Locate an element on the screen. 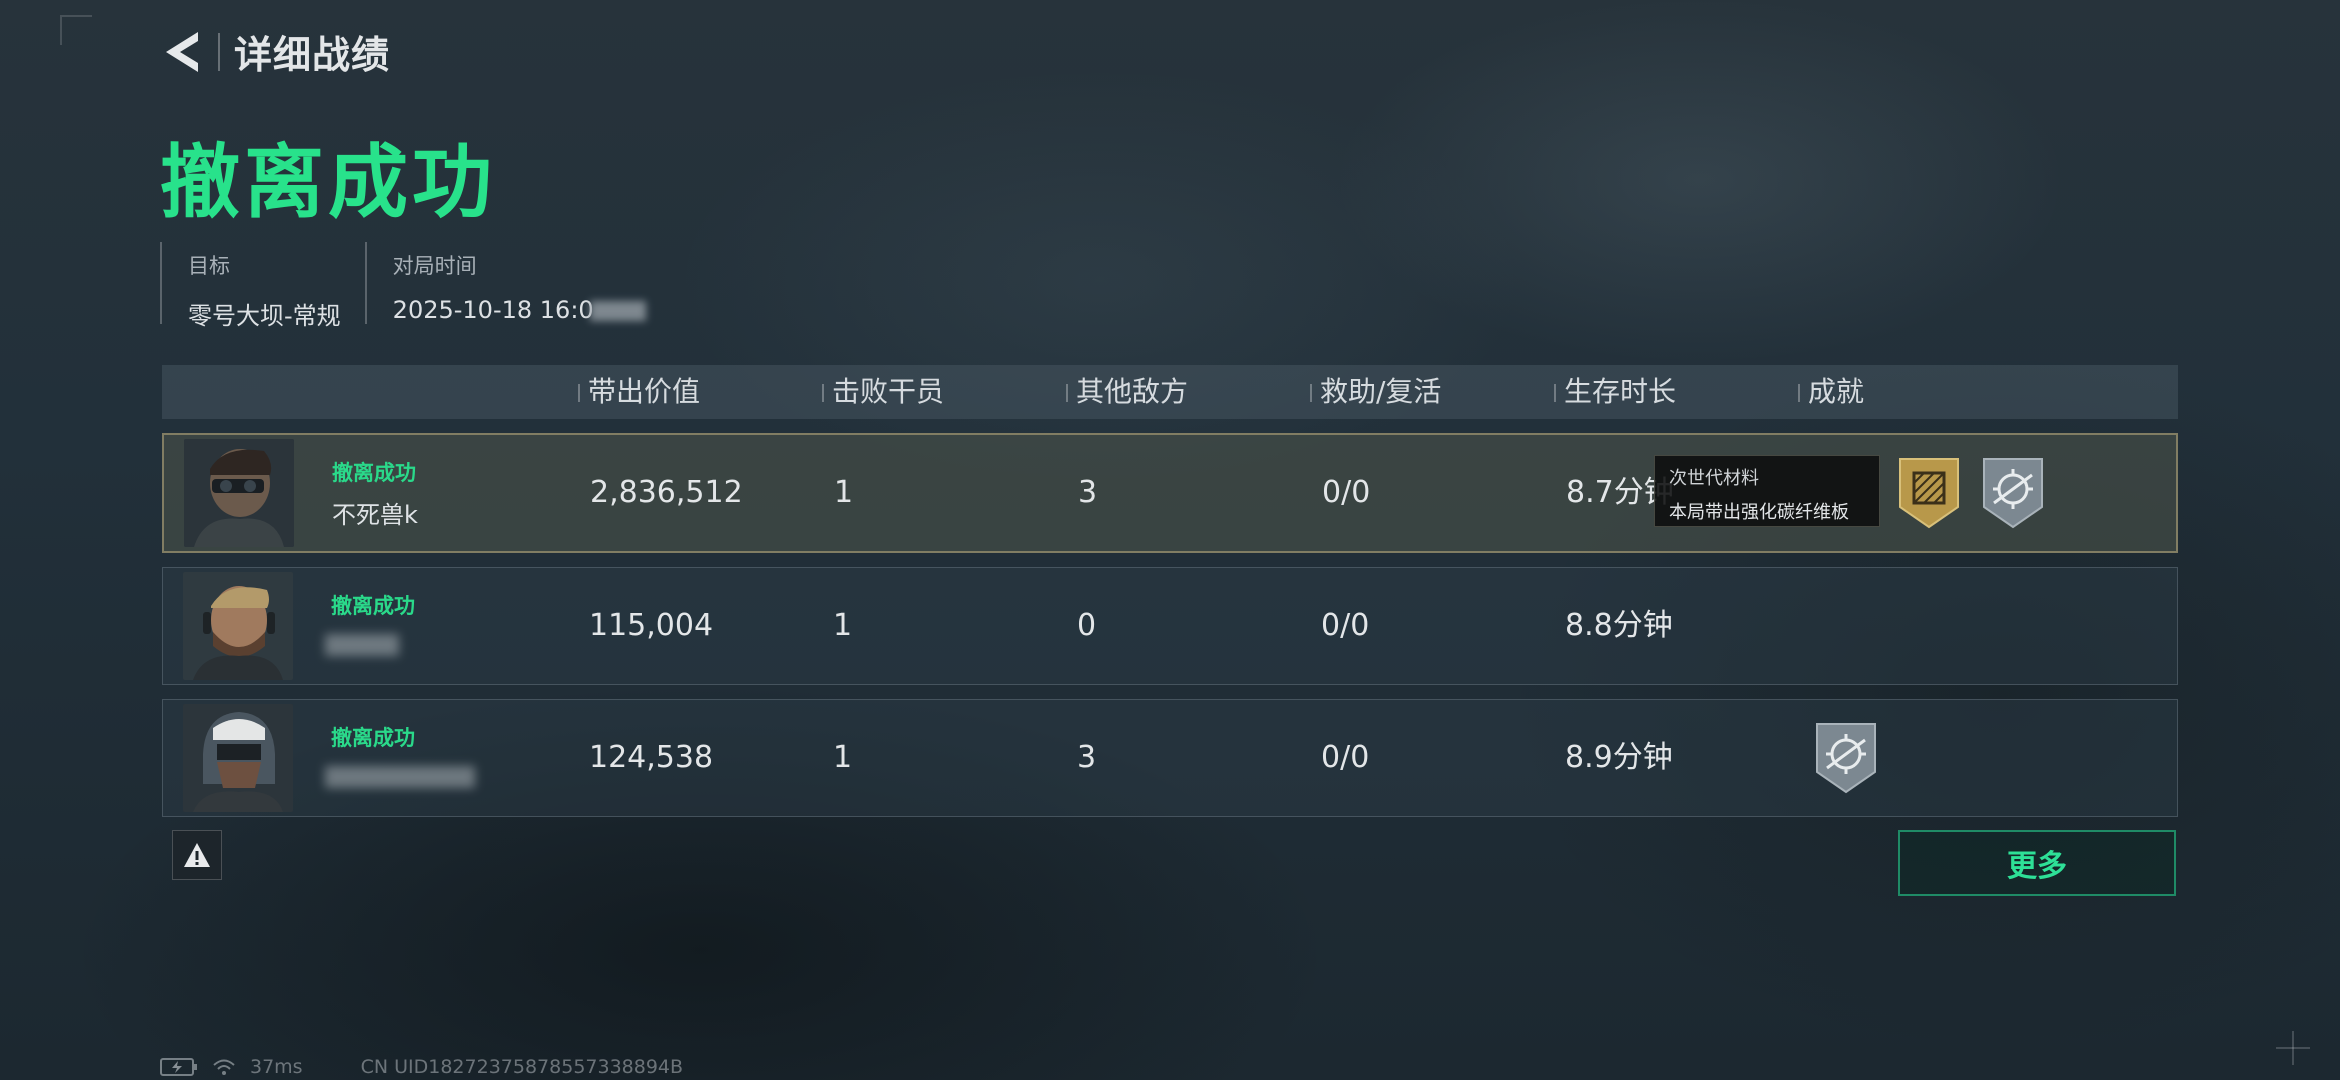  report-warning-button is located at coordinates (197, 855).